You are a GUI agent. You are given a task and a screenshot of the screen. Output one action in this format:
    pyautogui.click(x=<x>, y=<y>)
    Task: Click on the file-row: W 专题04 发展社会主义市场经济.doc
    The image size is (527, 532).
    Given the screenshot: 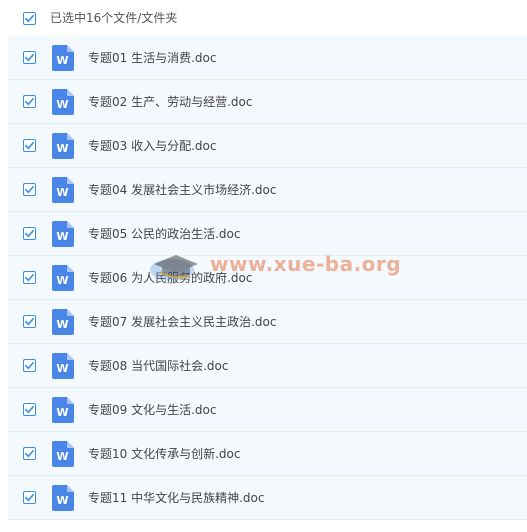 What is the action you would take?
    pyautogui.click(x=267, y=190)
    